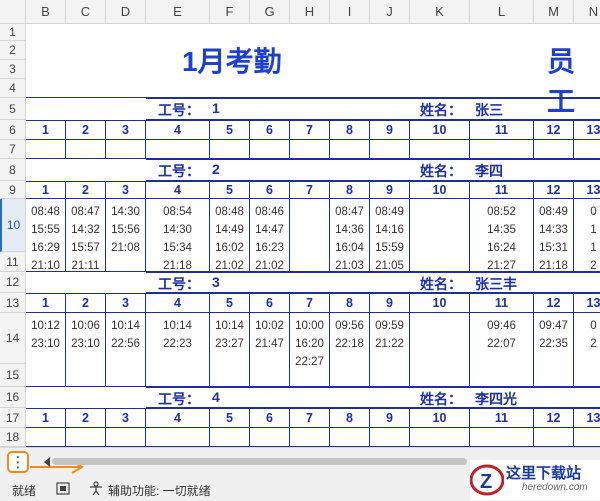 Image resolution: width=600 pixels, height=501 pixels. I want to click on column-header-f: F, so click(230, 12).